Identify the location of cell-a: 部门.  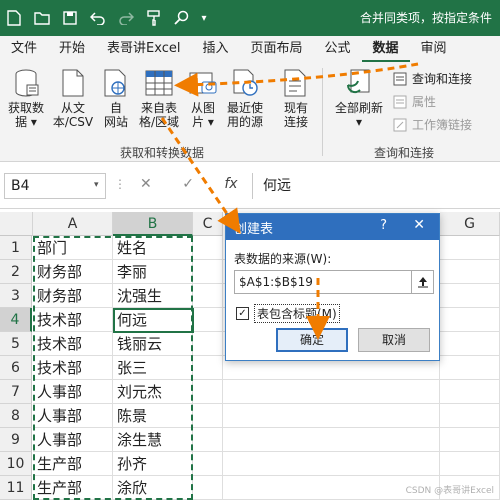
(73, 248).